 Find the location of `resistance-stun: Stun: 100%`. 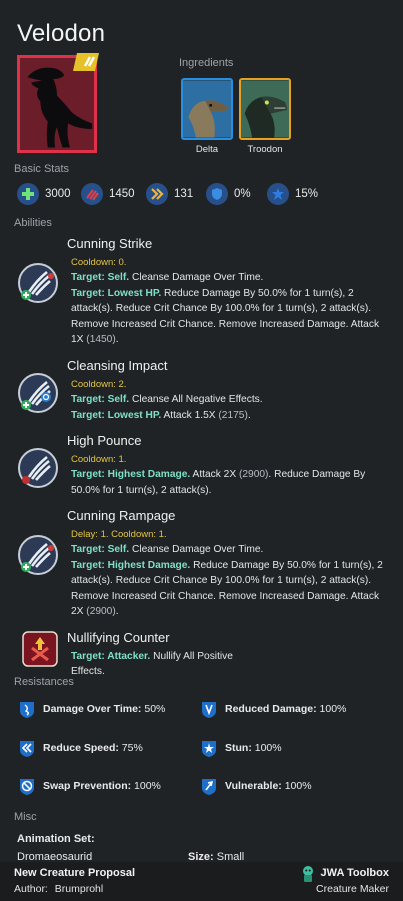

resistance-stun: Stun: 100% is located at coordinates (240, 748).